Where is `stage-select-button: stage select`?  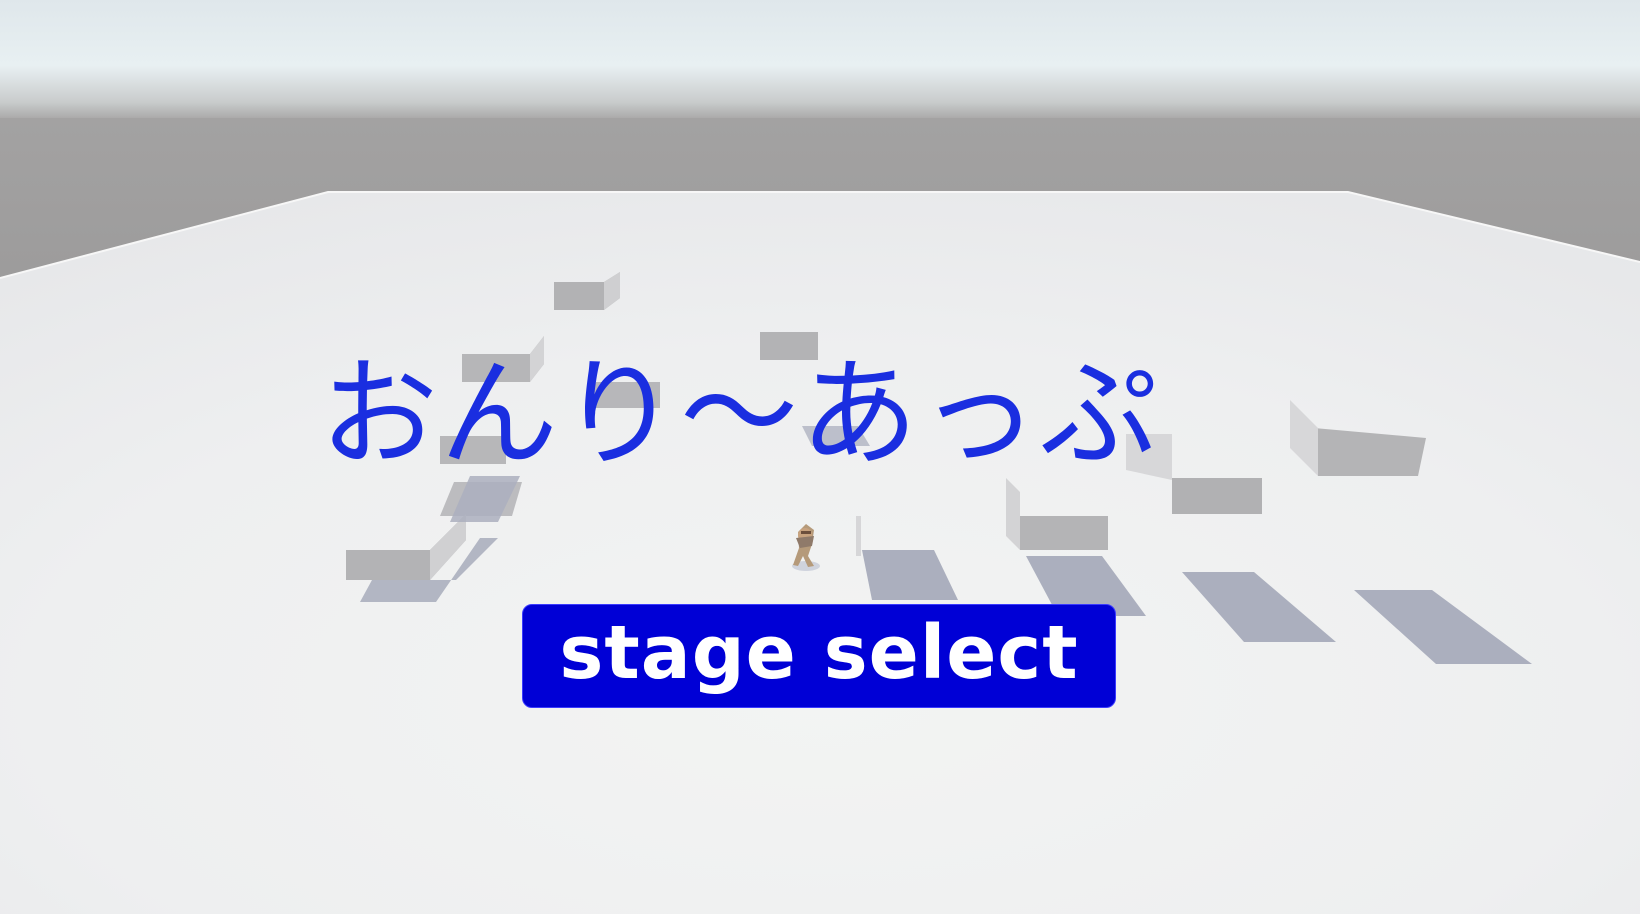 stage-select-button: stage select is located at coordinates (819, 656).